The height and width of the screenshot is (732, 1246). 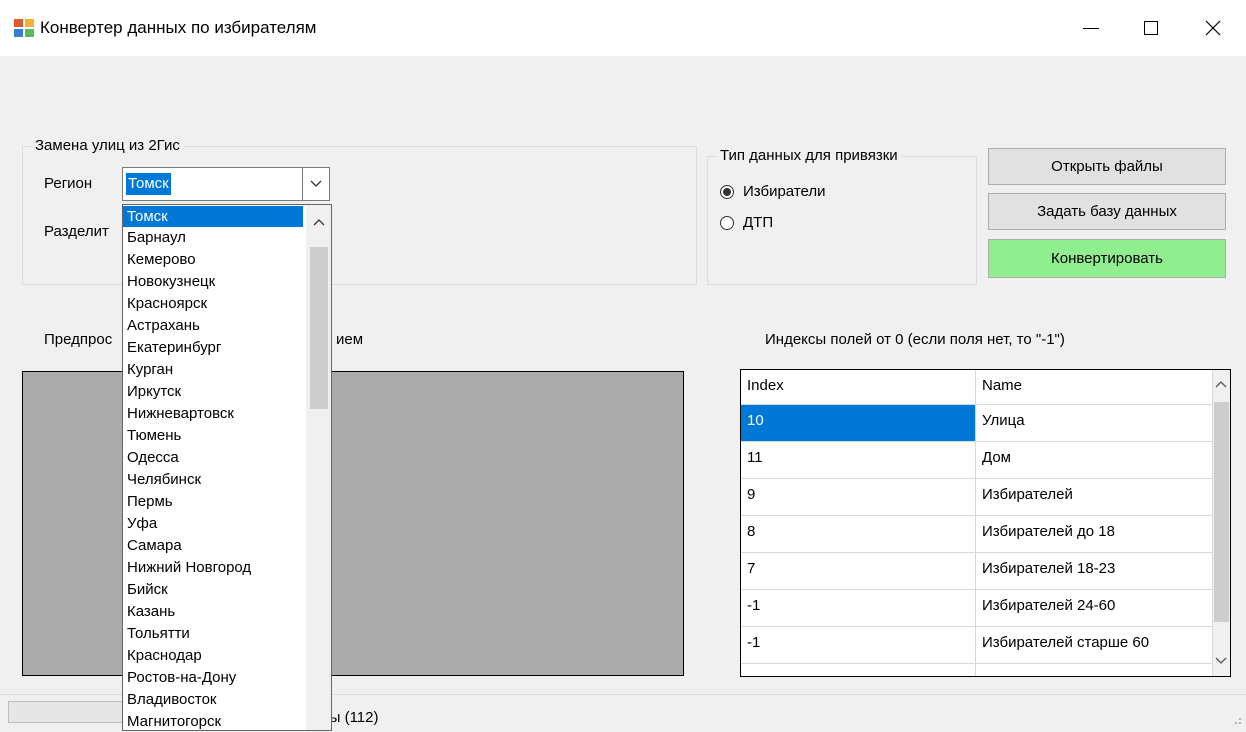 What do you see at coordinates (350, 339) in the screenshot?
I see `preview-label-tail: ием` at bounding box center [350, 339].